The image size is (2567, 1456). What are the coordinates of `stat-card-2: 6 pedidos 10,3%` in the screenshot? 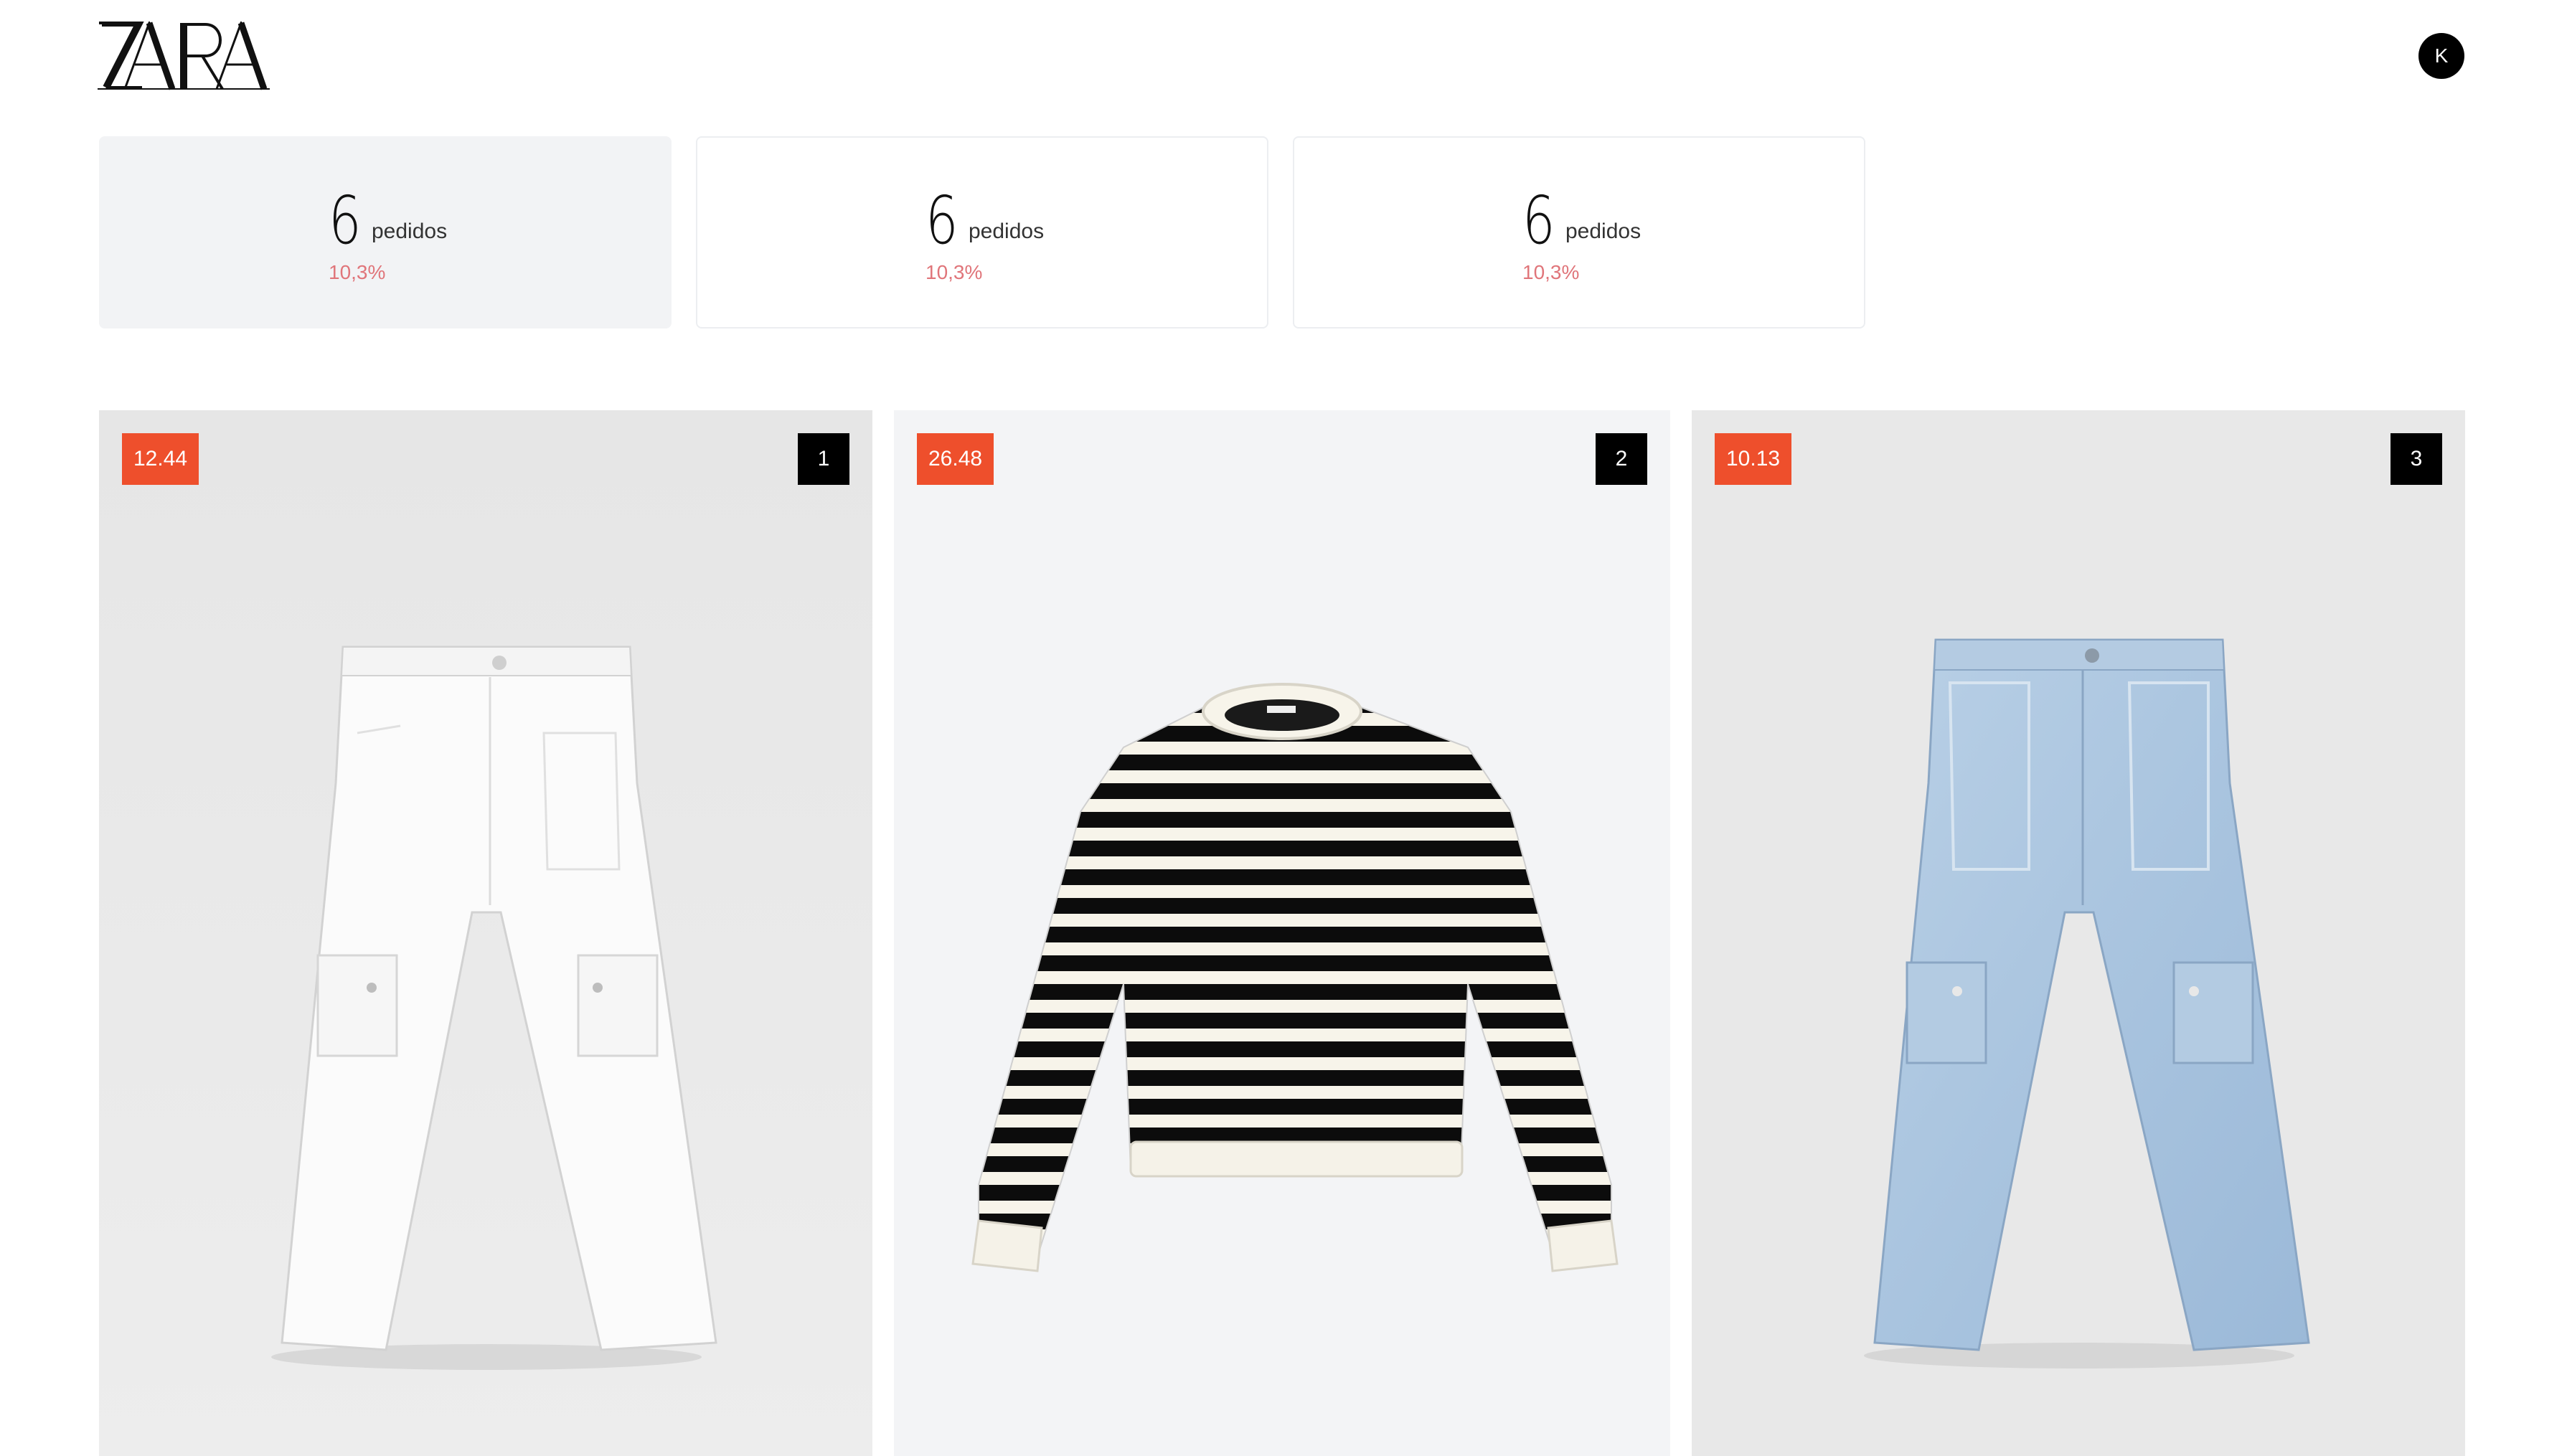 It's located at (982, 232).